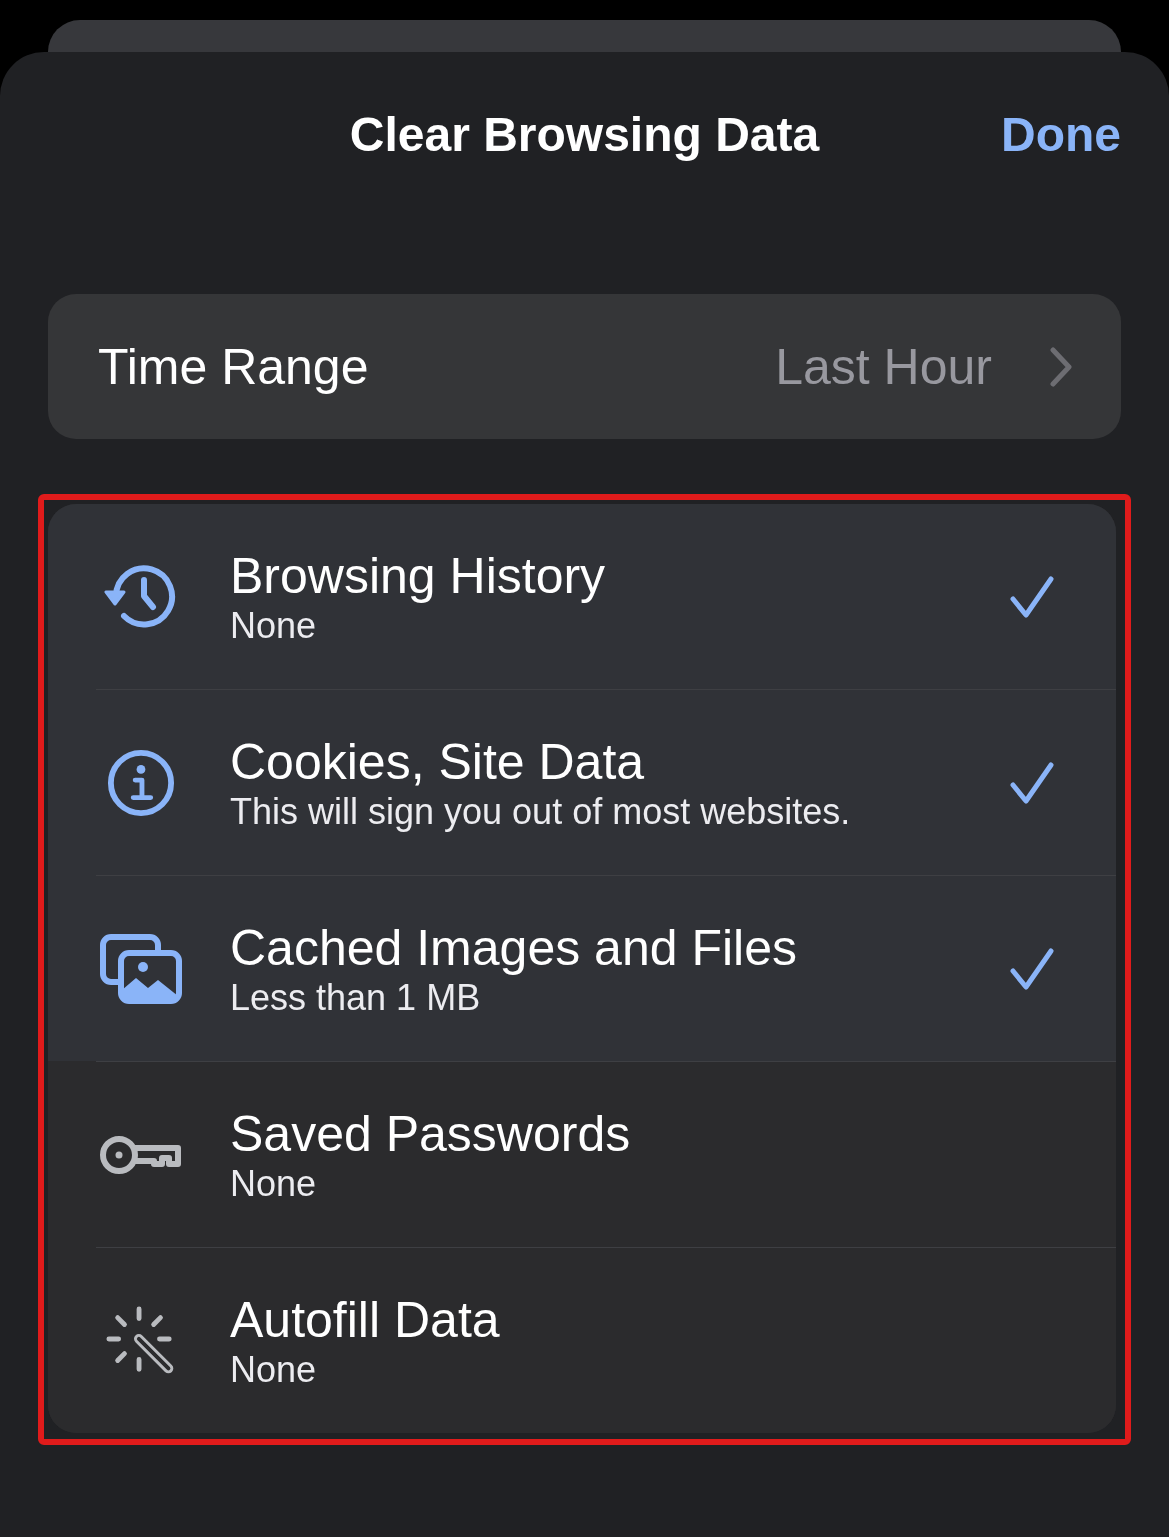 Image resolution: width=1169 pixels, height=1537 pixels. Describe the element at coordinates (365, 1319) in the screenshot. I see `item-title: Autofill Data` at that location.